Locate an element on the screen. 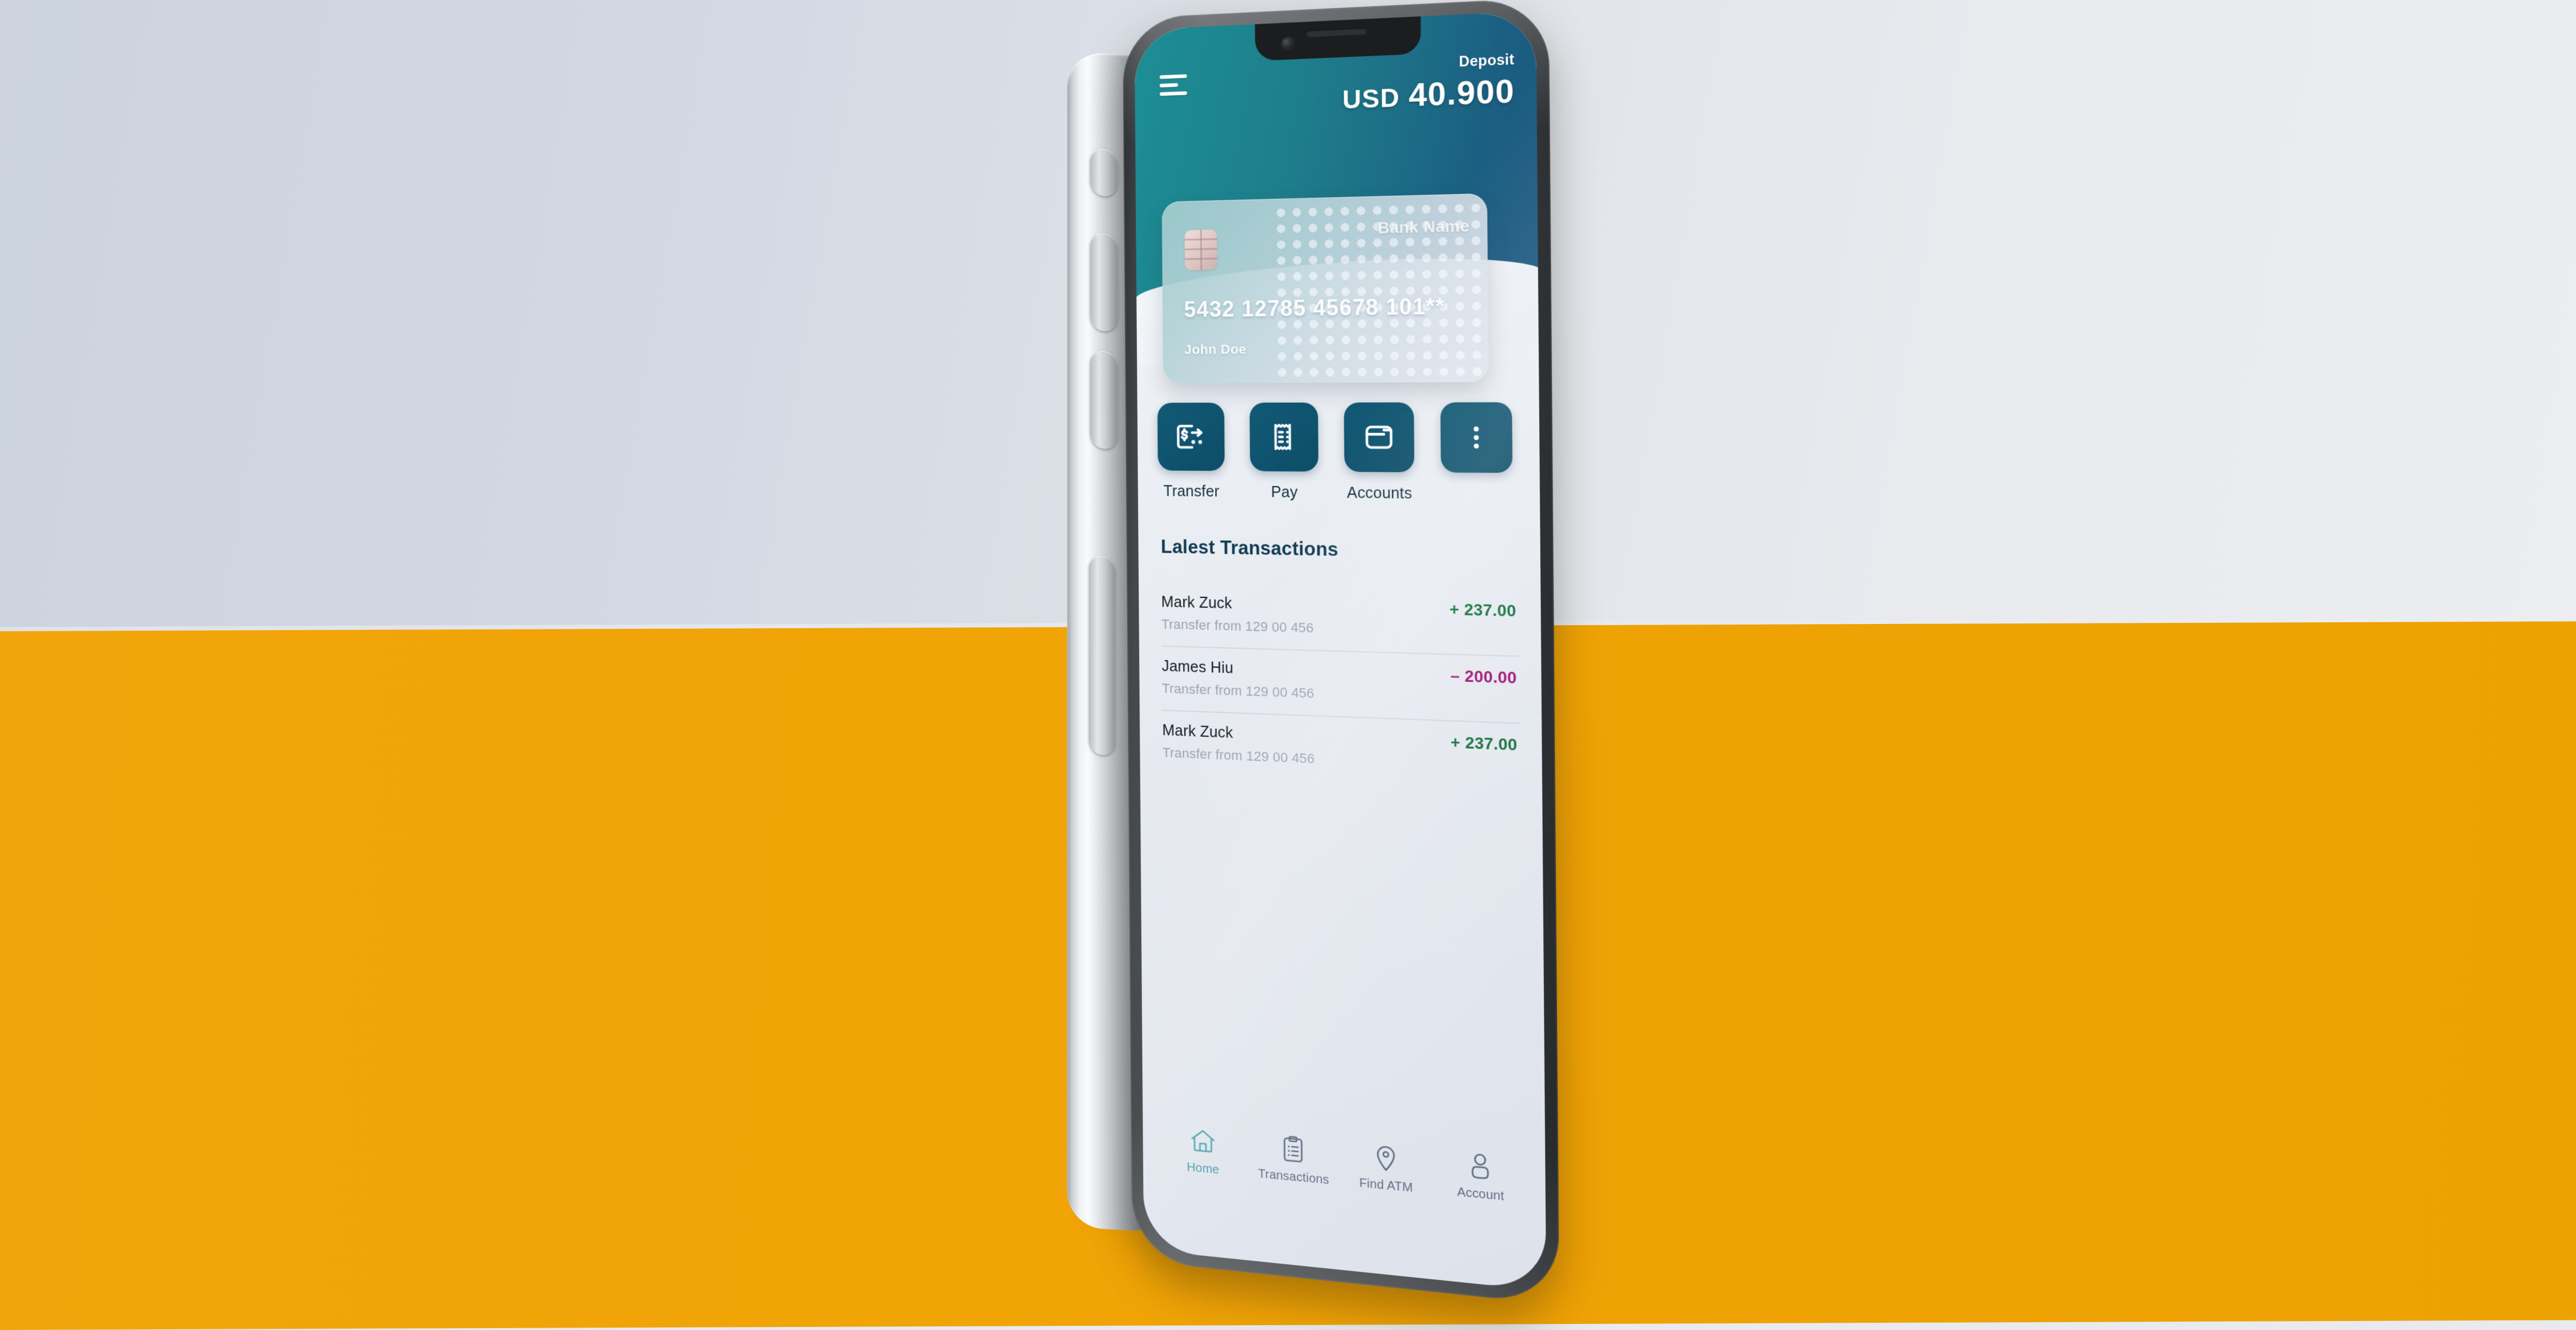  card-number: 5432 12785 45678 101** is located at coordinates (1314, 308).